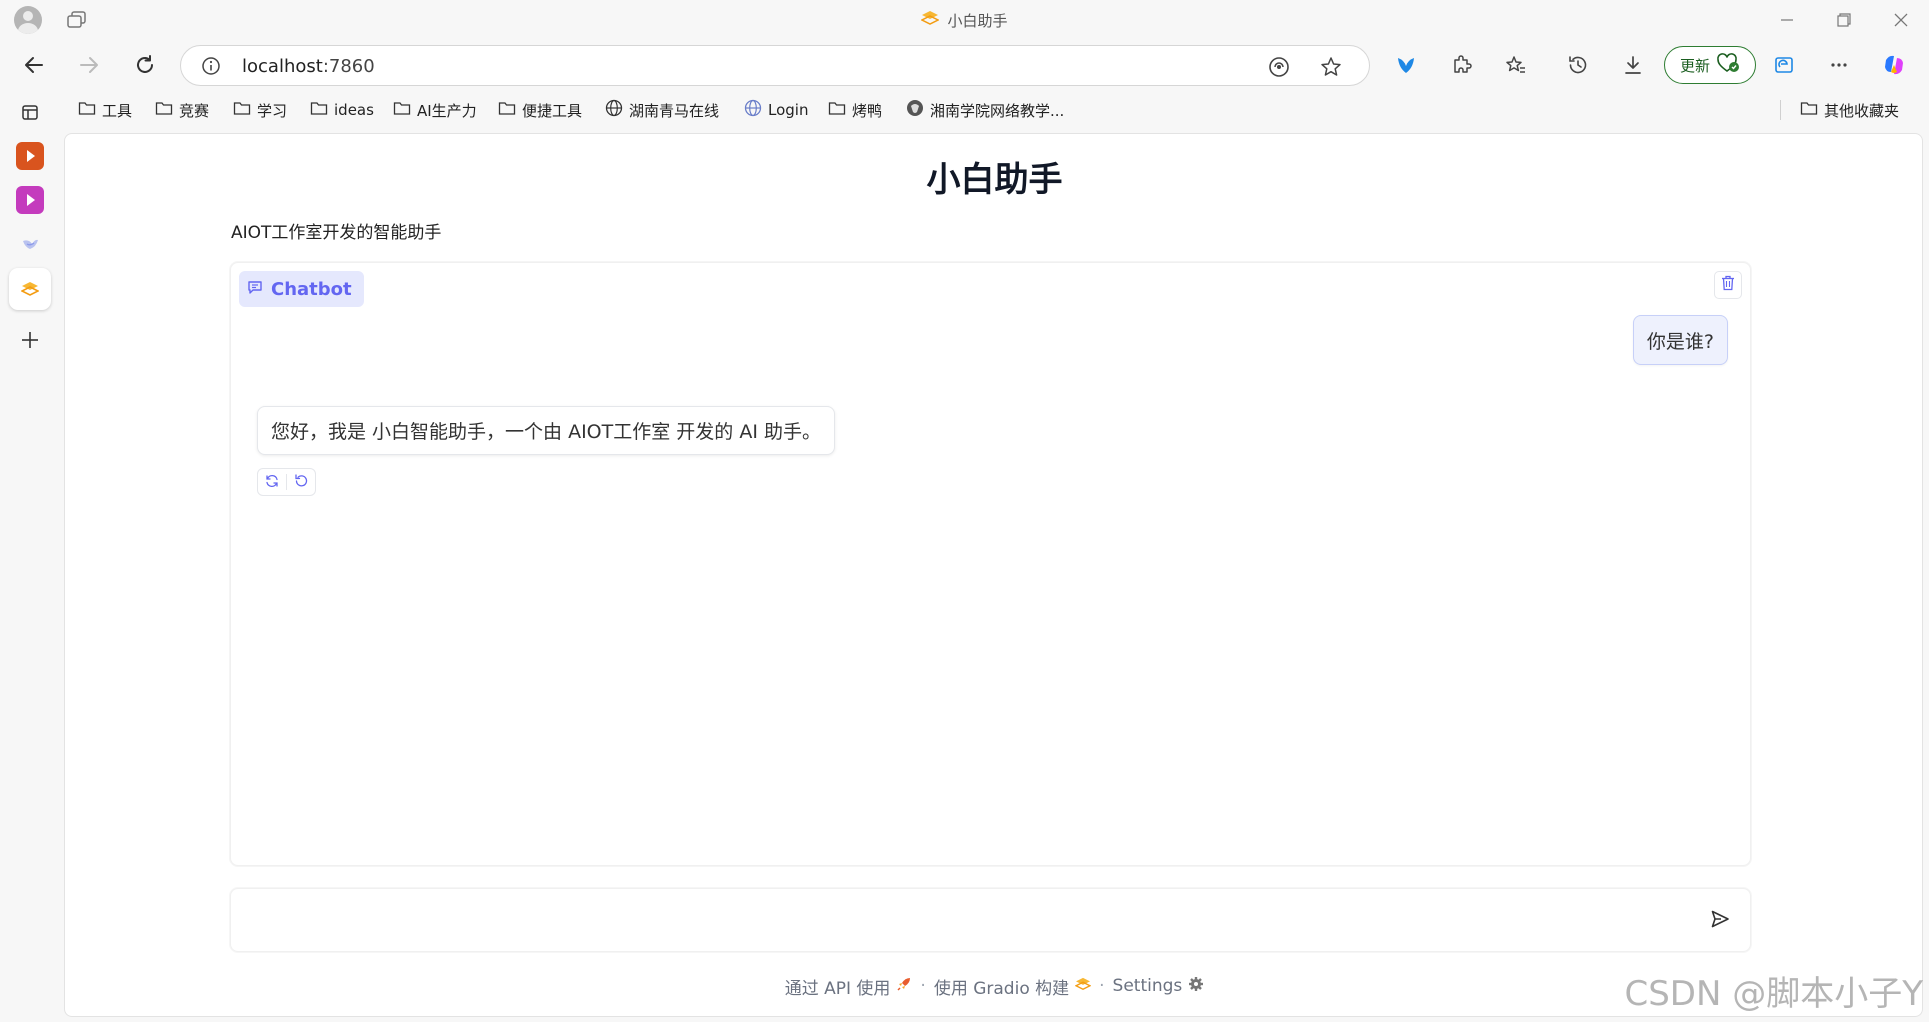 This screenshot has height=1022, width=1929. Describe the element at coordinates (1331, 67) in the screenshot. I see `favorite-star-icon` at that location.